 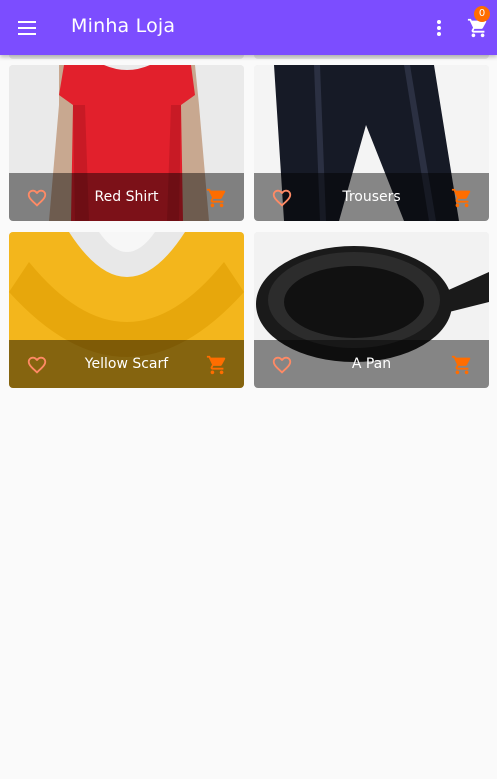 What do you see at coordinates (126, 143) in the screenshot?
I see `product-card: Red Shirt` at bounding box center [126, 143].